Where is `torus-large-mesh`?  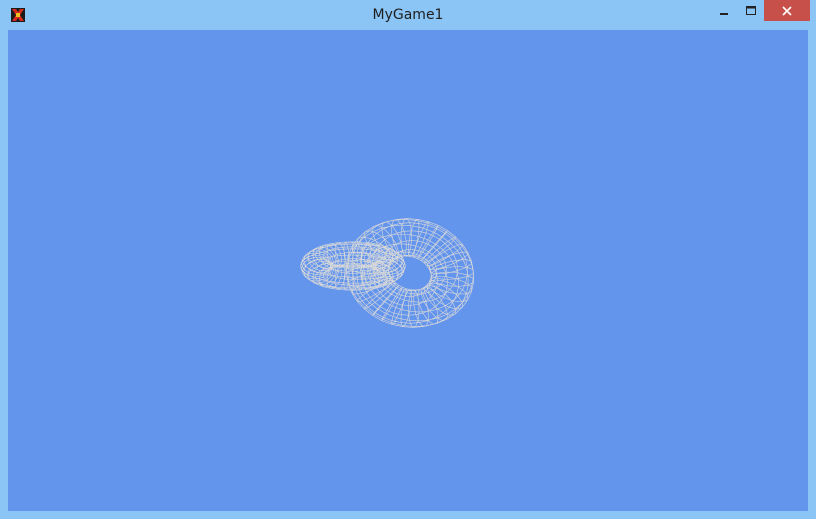 torus-large-mesh is located at coordinates (410, 273).